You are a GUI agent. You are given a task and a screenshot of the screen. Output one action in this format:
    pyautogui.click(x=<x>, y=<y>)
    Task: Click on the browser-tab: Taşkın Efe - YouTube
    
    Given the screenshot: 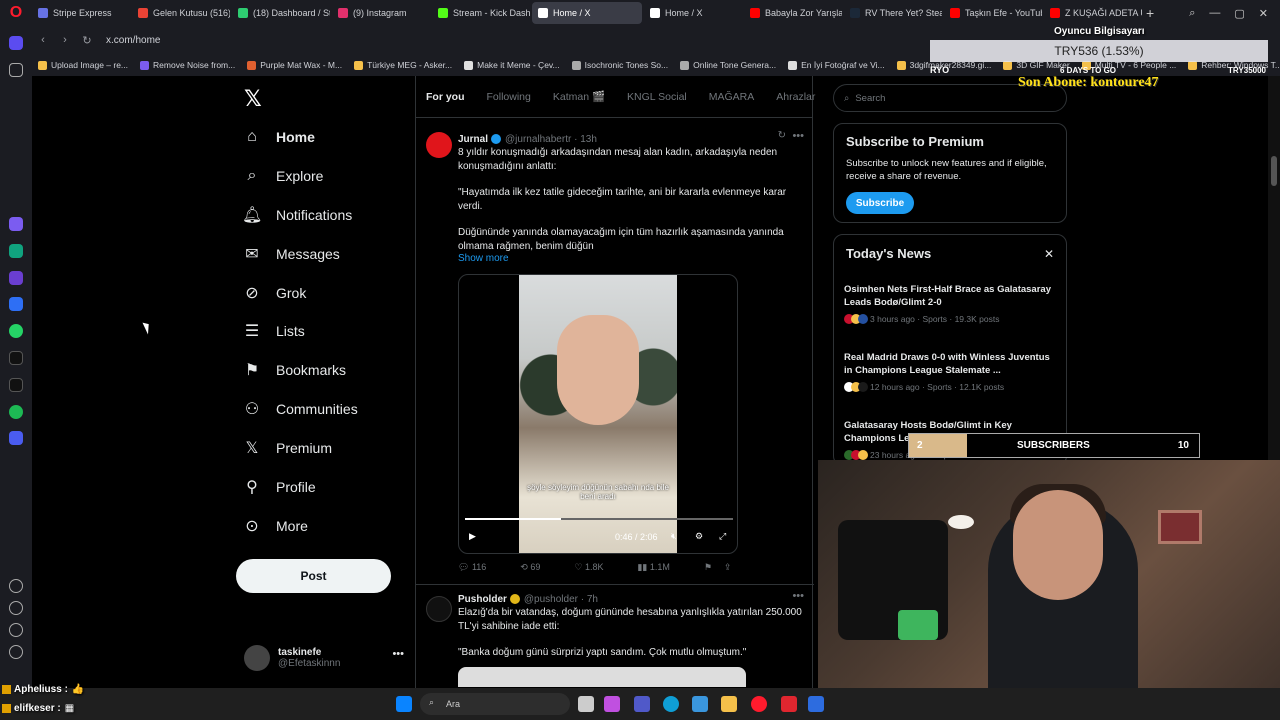 What is the action you would take?
    pyautogui.click(x=993, y=13)
    